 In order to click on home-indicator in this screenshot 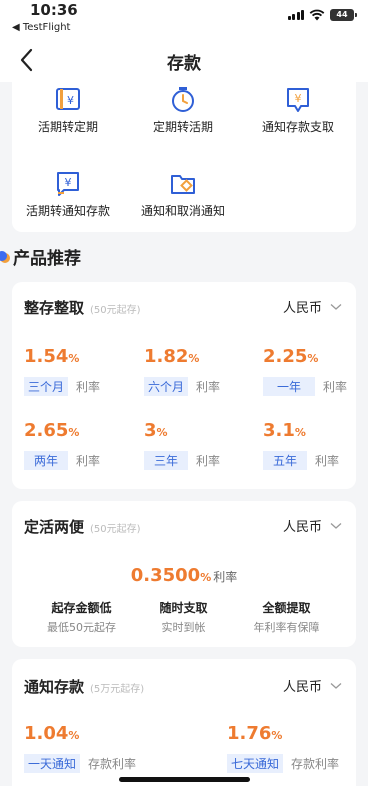, I will do `click(184, 779)`.